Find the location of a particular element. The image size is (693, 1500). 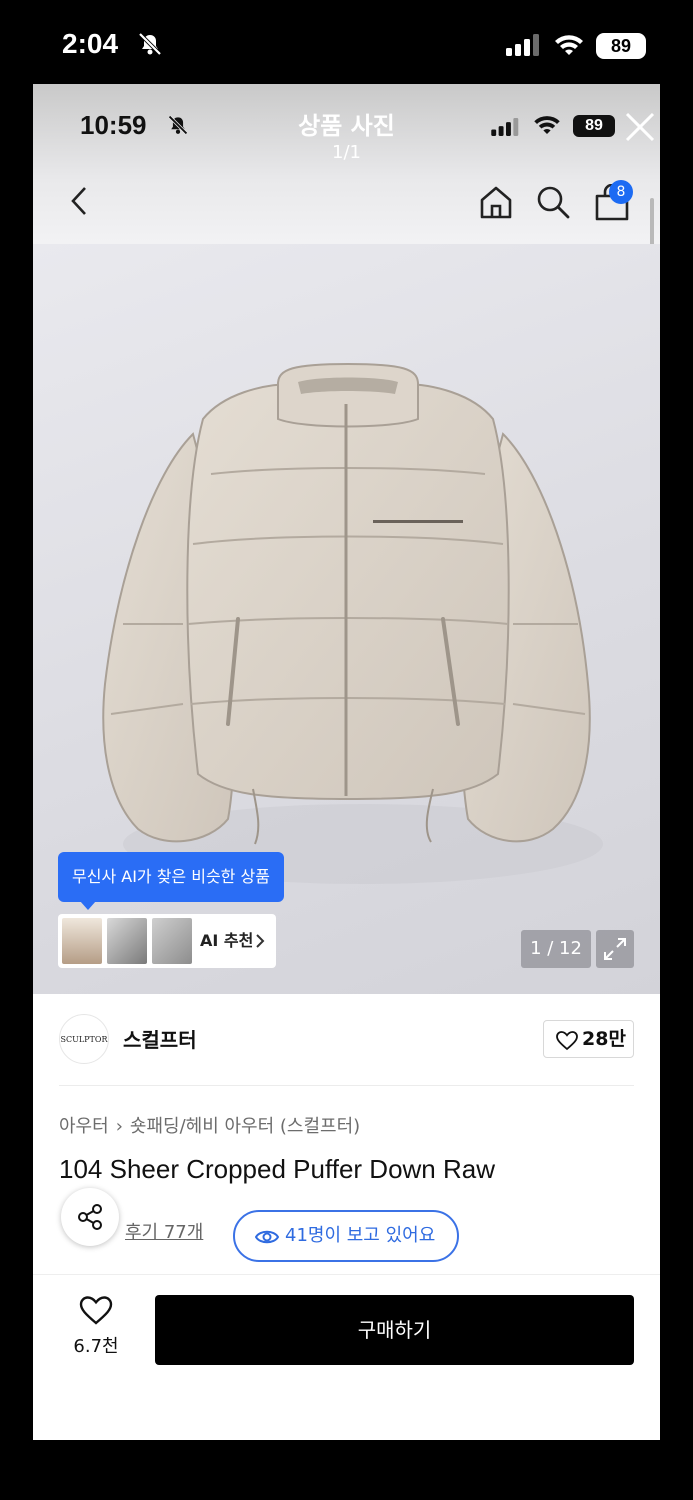

bell-slash-icon is located at coordinates (150, 46).